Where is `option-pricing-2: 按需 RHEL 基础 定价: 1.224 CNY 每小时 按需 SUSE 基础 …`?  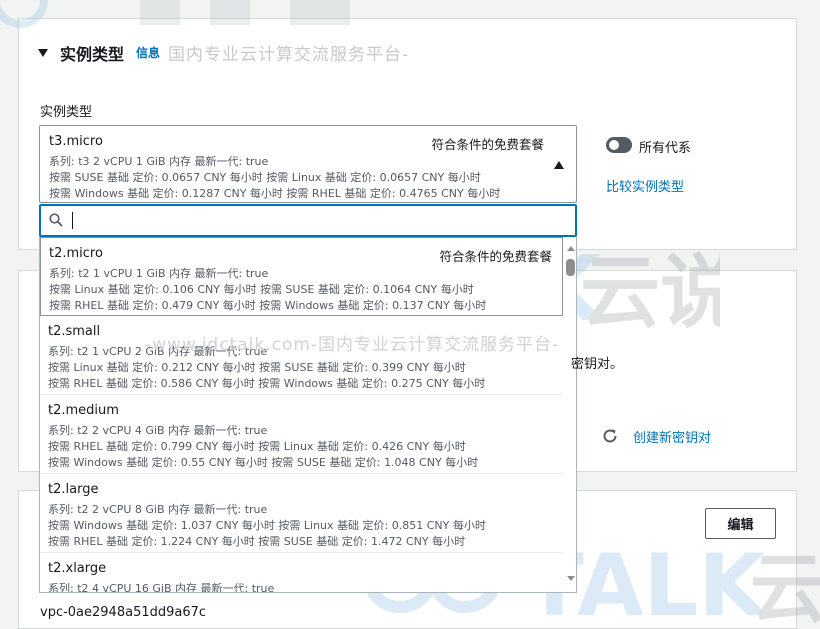 option-pricing-2: 按需 RHEL 基础 定价: 1.224 CNY 每小时 按需 SUSE 基础 … is located at coordinates (257, 541).